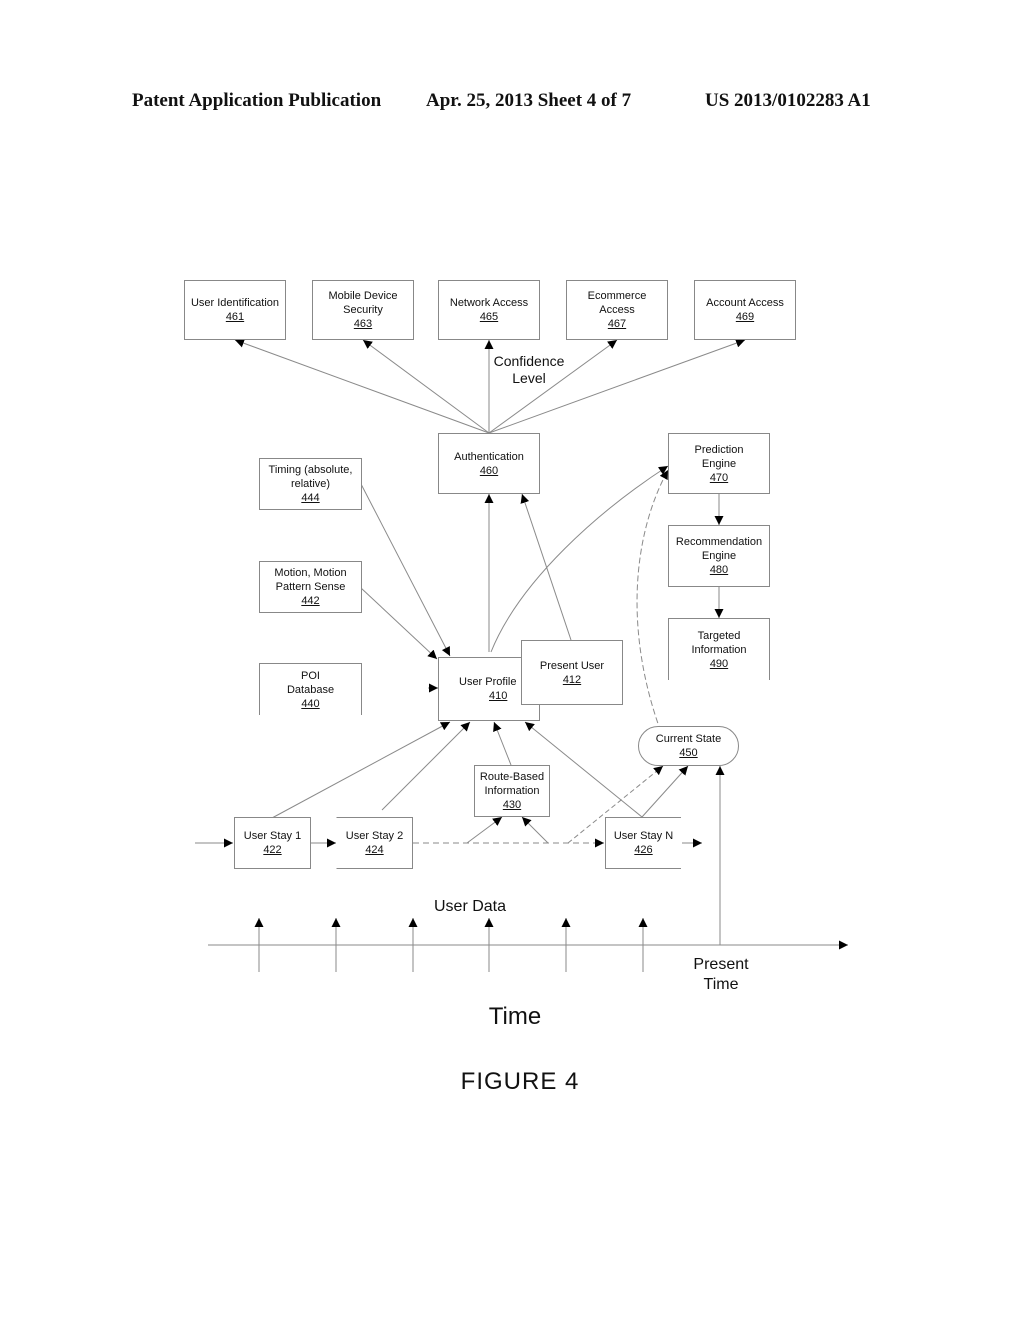 Image resolution: width=1024 pixels, height=1320 pixels. Describe the element at coordinates (310, 601) in the screenshot. I see `box-ref-number: 442` at that location.